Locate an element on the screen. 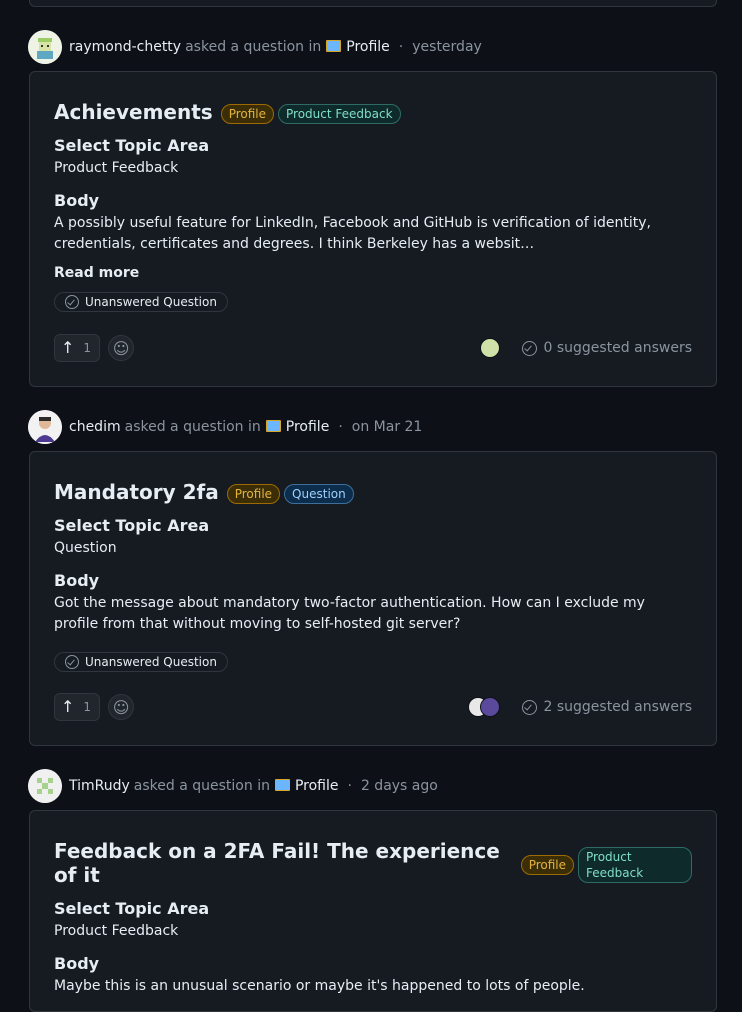 This screenshot has height=1012, width=742. discussion-actions: ↑ 1 ☺ 0 suggested answers is located at coordinates (373, 348).